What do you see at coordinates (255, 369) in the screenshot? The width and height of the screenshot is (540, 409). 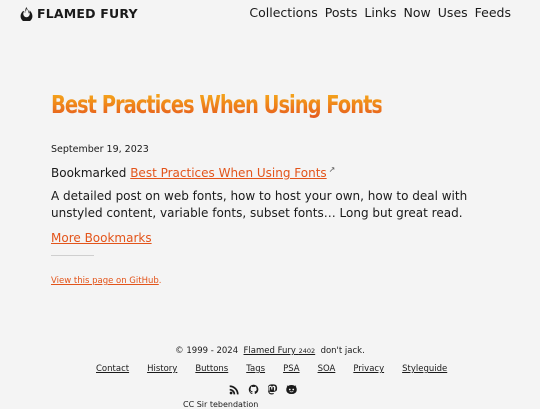 I see `footer-link-tags: Tags` at bounding box center [255, 369].